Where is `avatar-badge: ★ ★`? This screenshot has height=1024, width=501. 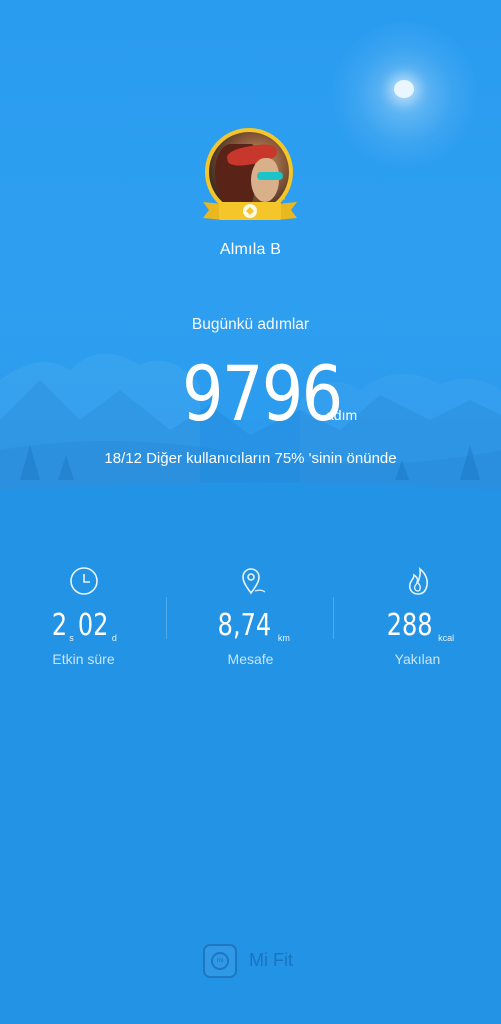 avatar-badge: ★ ★ is located at coordinates (250, 180).